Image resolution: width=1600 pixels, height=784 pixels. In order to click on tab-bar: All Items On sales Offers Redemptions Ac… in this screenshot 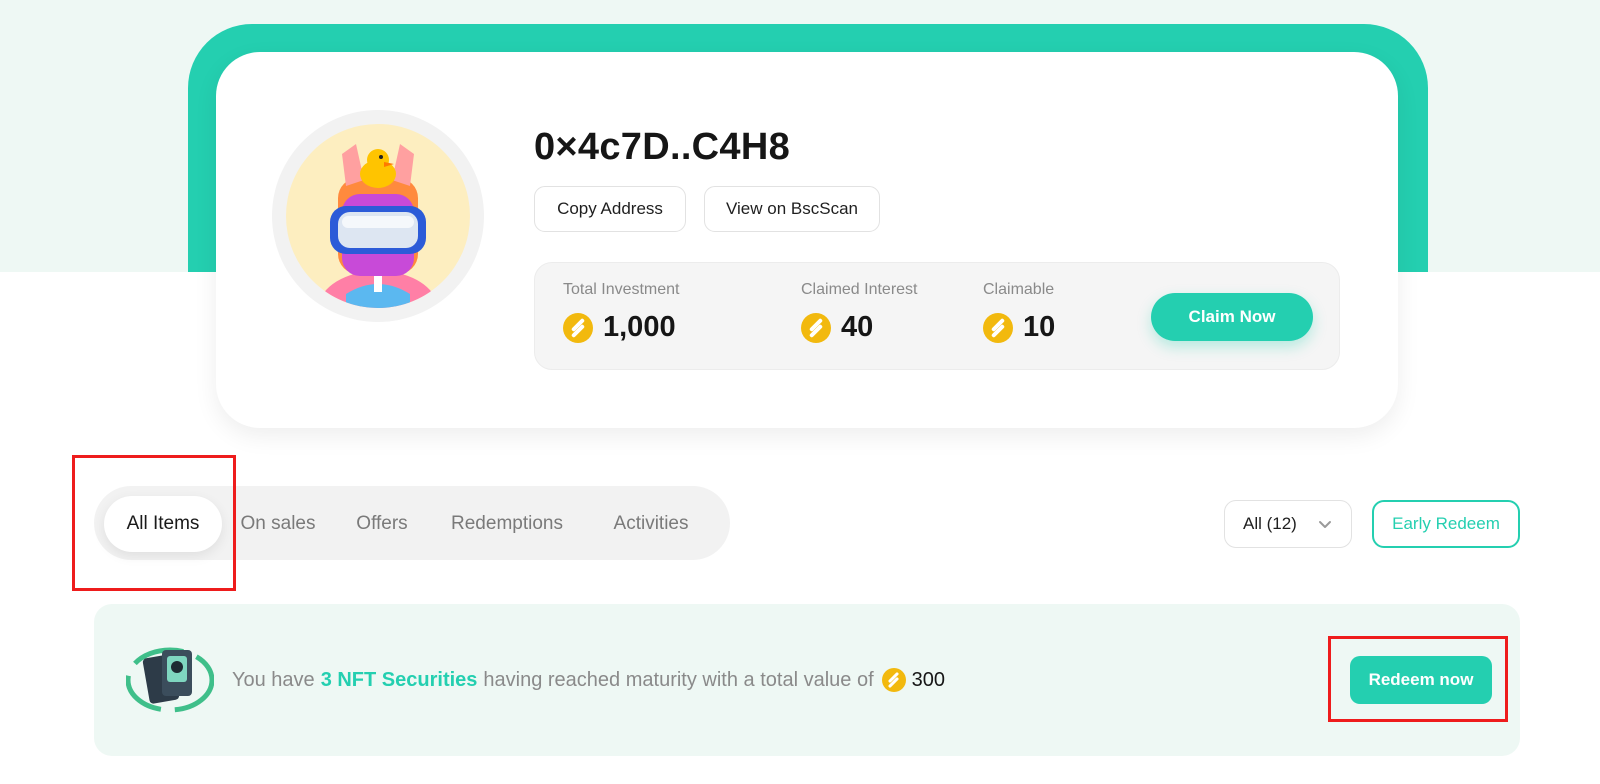, I will do `click(412, 523)`.